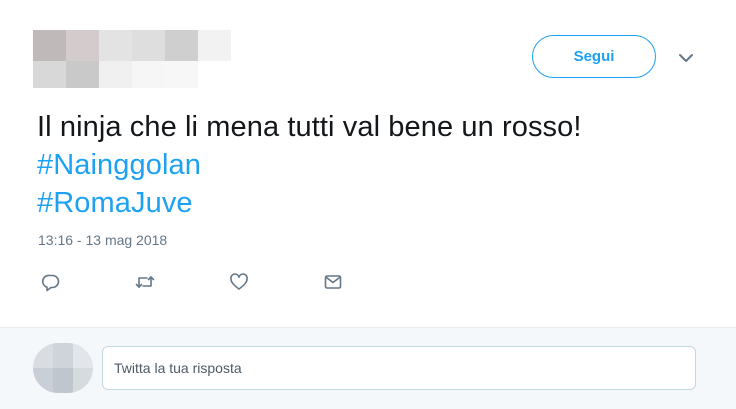 The width and height of the screenshot is (736, 409). Describe the element at coordinates (686, 58) in the screenshot. I see `chevron-down-icon` at that location.